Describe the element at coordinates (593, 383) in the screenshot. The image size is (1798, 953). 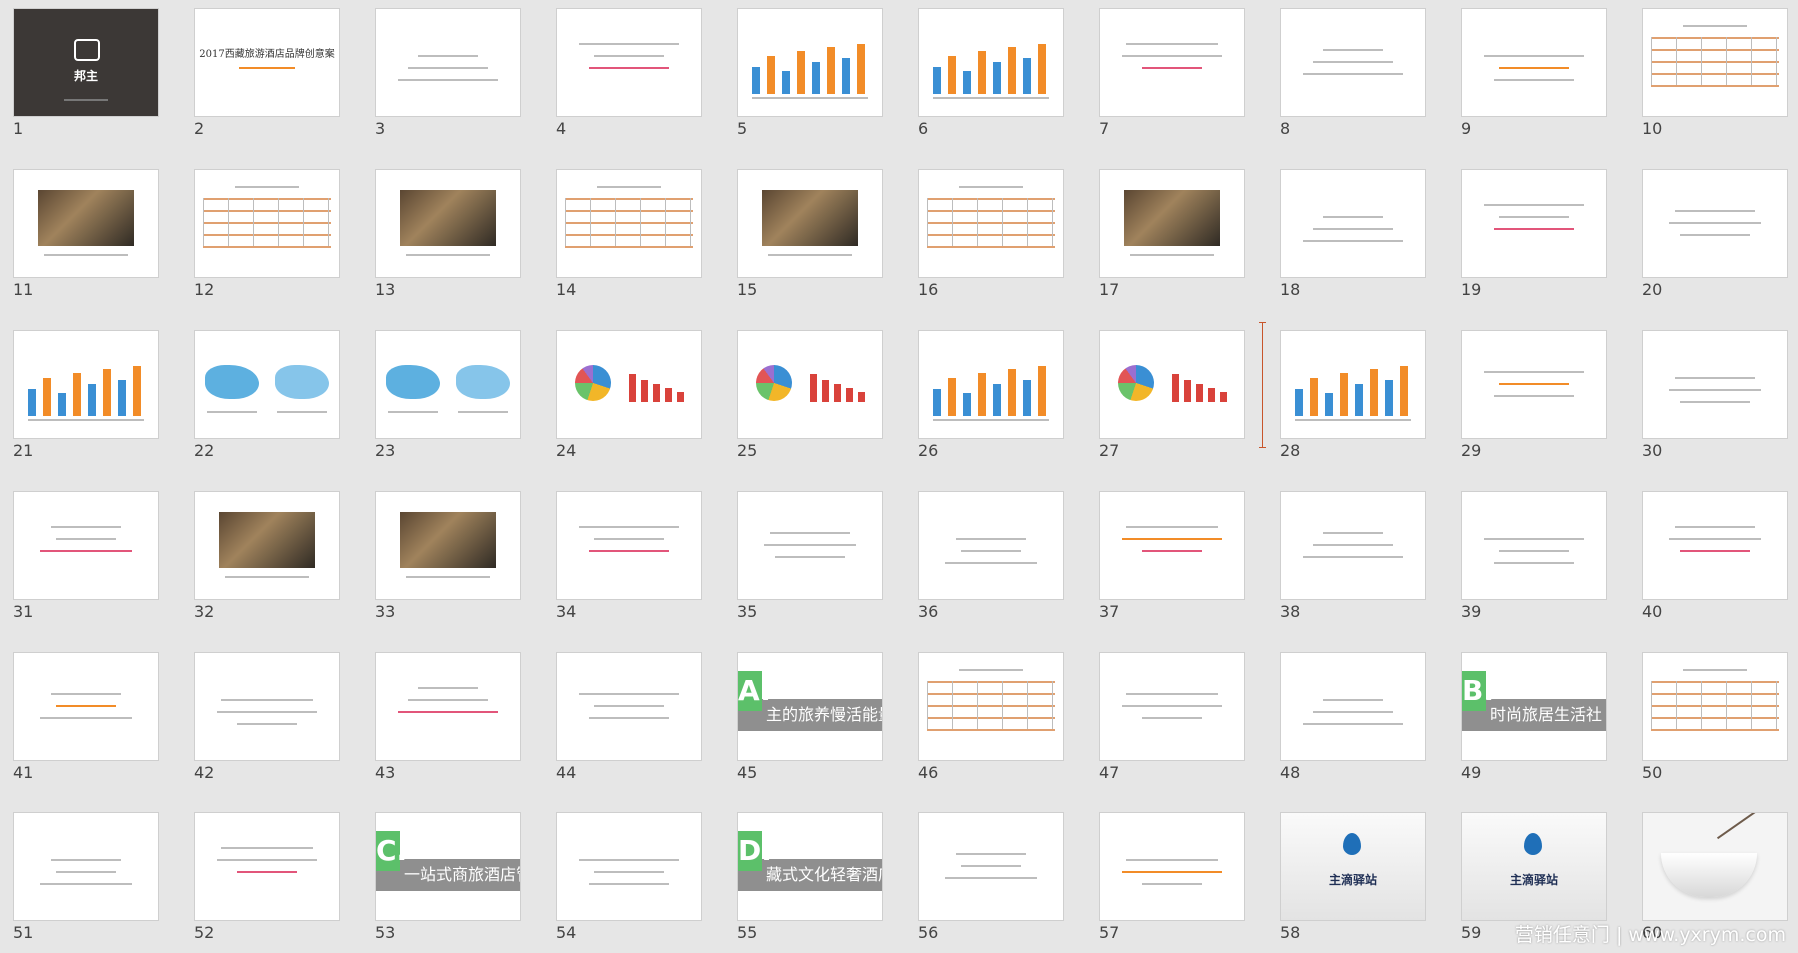
I see `pie-chart` at that location.